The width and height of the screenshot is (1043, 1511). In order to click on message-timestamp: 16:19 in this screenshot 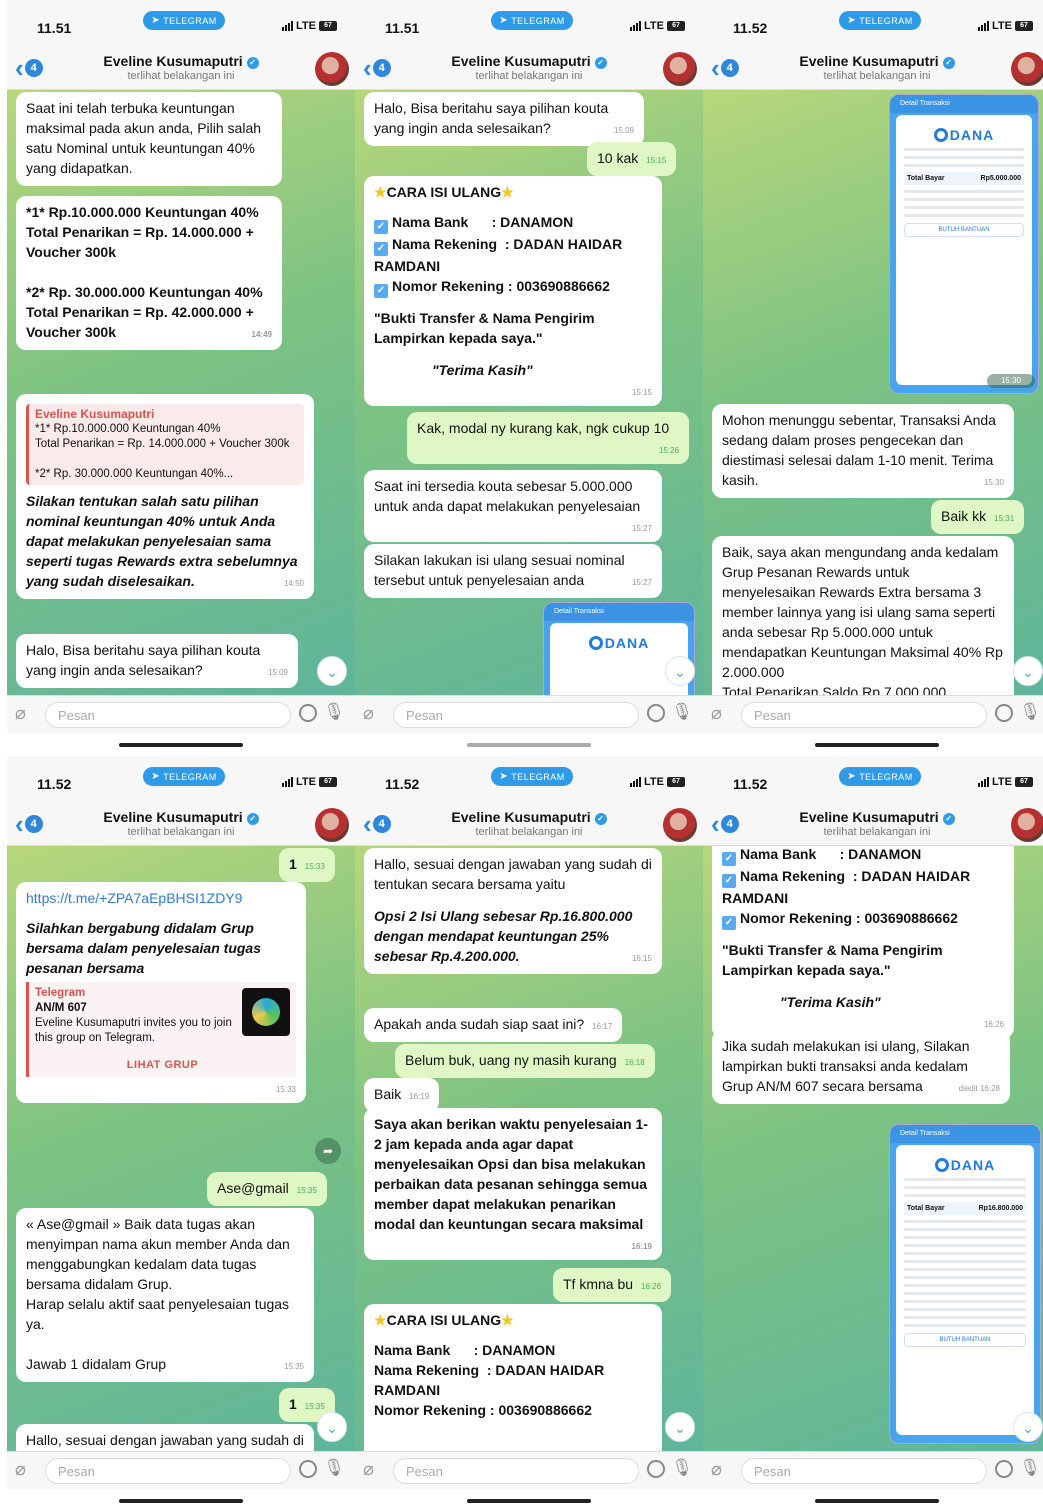, I will do `click(419, 1096)`.